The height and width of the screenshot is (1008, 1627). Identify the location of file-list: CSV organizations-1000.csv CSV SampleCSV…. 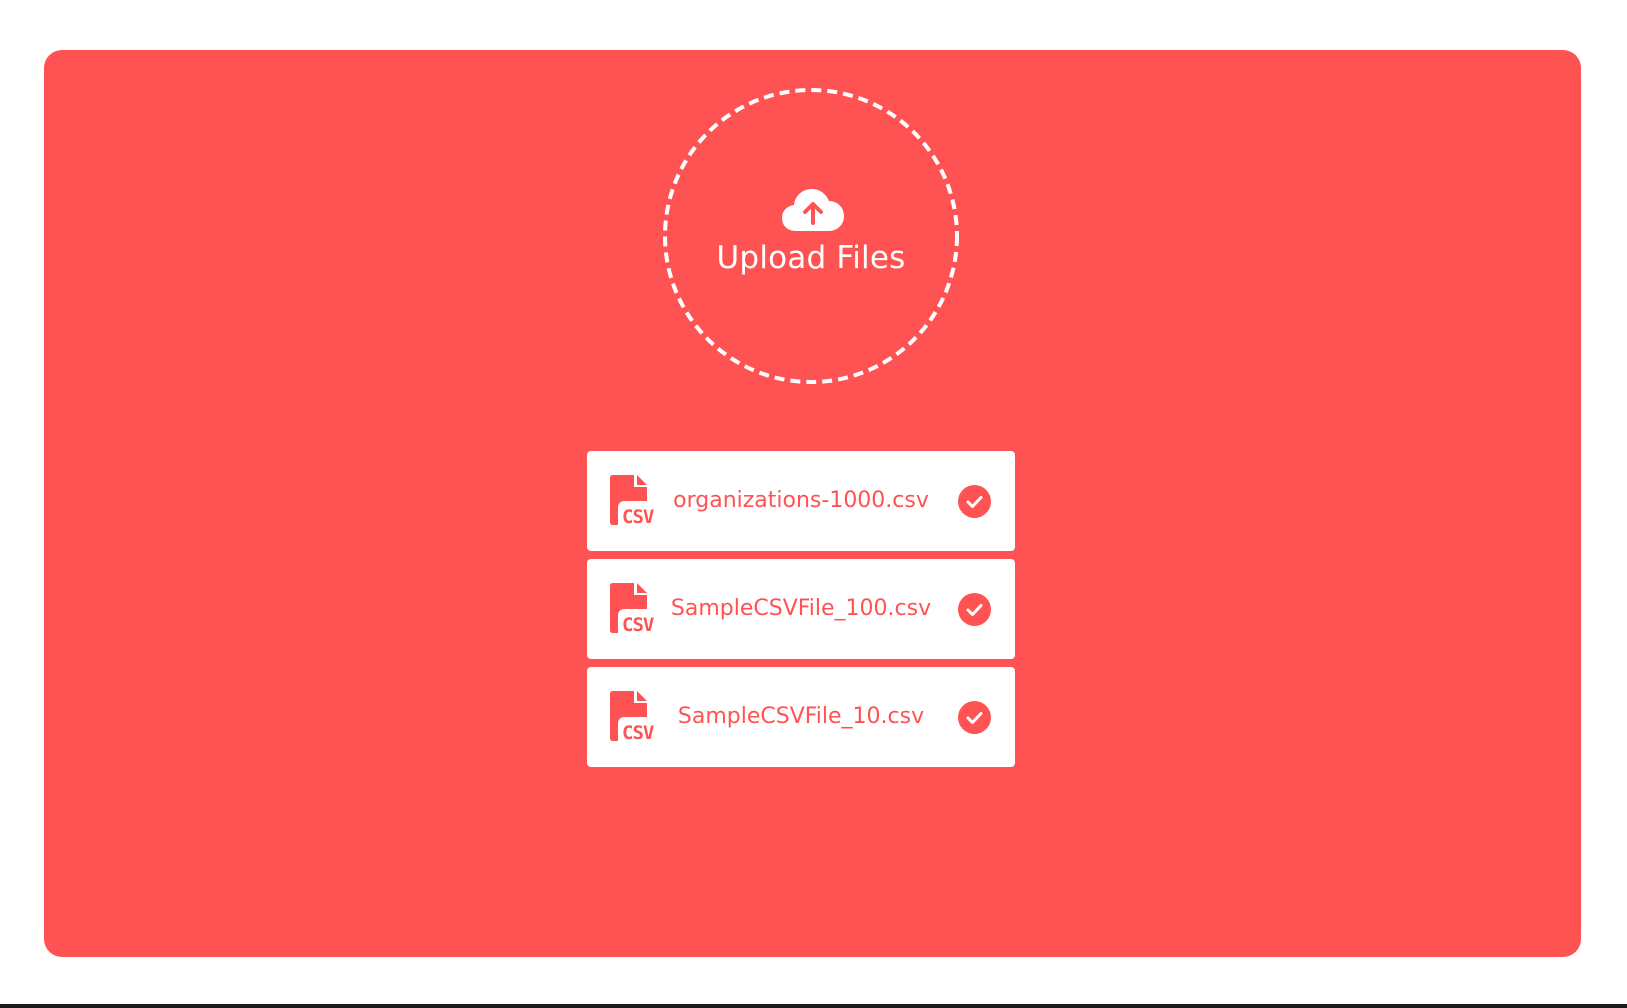
(801, 613).